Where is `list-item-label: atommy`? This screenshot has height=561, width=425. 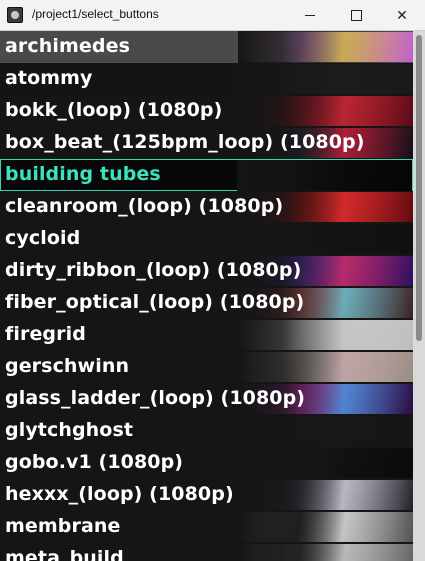 list-item-label: atommy is located at coordinates (49, 78).